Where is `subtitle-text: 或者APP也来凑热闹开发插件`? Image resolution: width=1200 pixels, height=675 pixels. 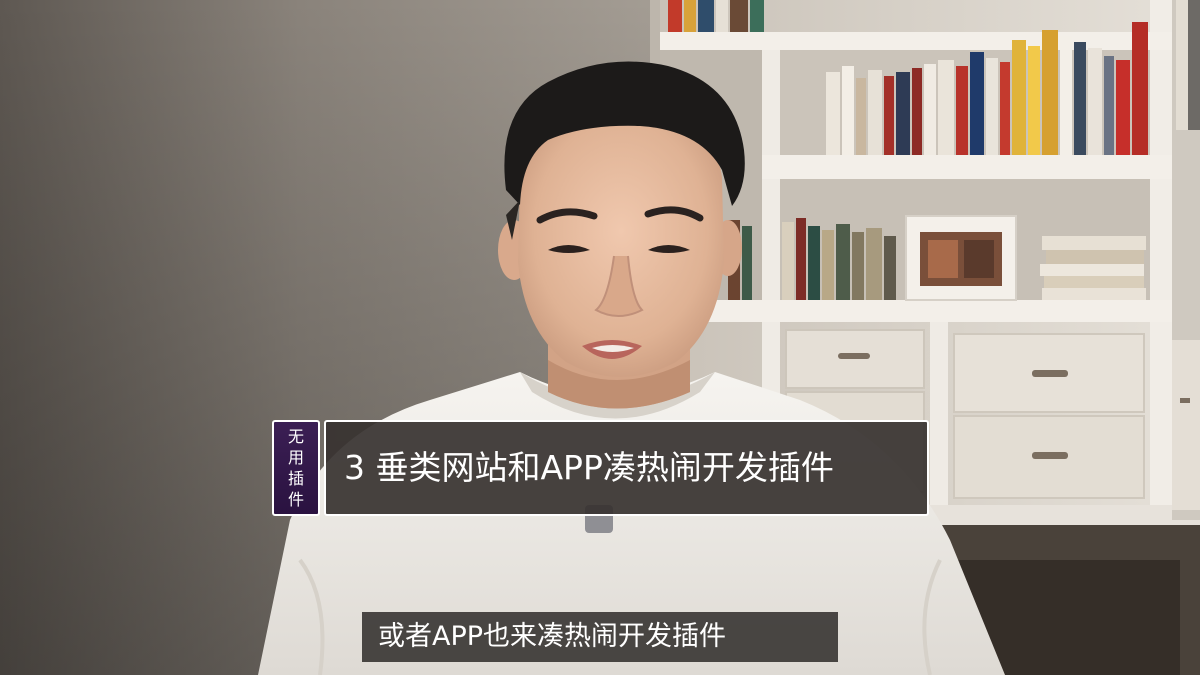 subtitle-text: 或者APP也来凑热闹开发插件 is located at coordinates (552, 636).